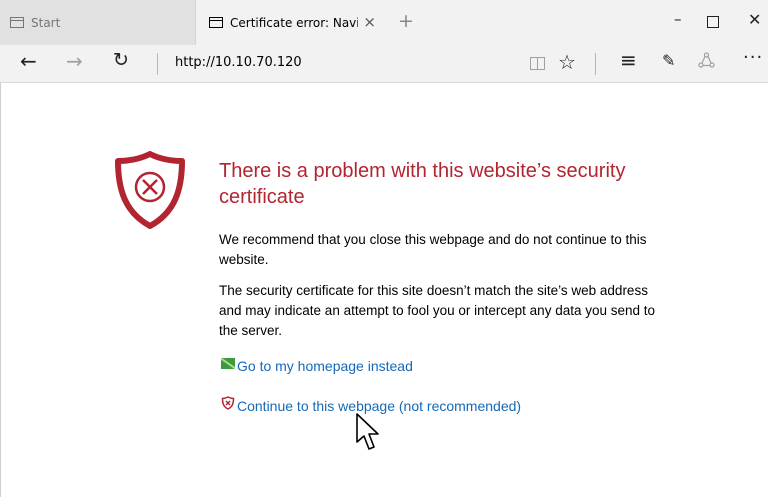  What do you see at coordinates (369, 22) in the screenshot?
I see `close-tab-icon: ×` at bounding box center [369, 22].